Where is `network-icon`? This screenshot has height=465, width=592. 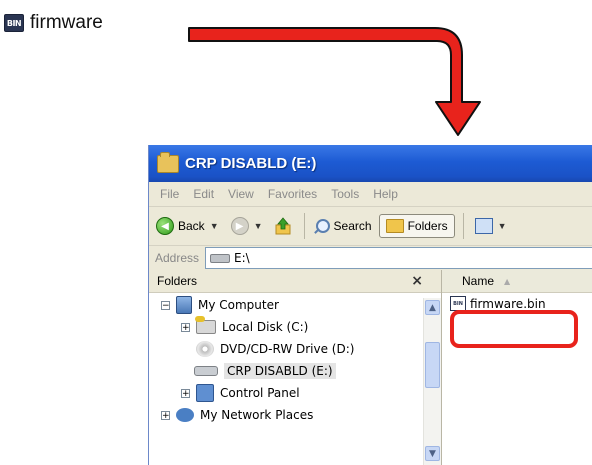 network-icon is located at coordinates (185, 415).